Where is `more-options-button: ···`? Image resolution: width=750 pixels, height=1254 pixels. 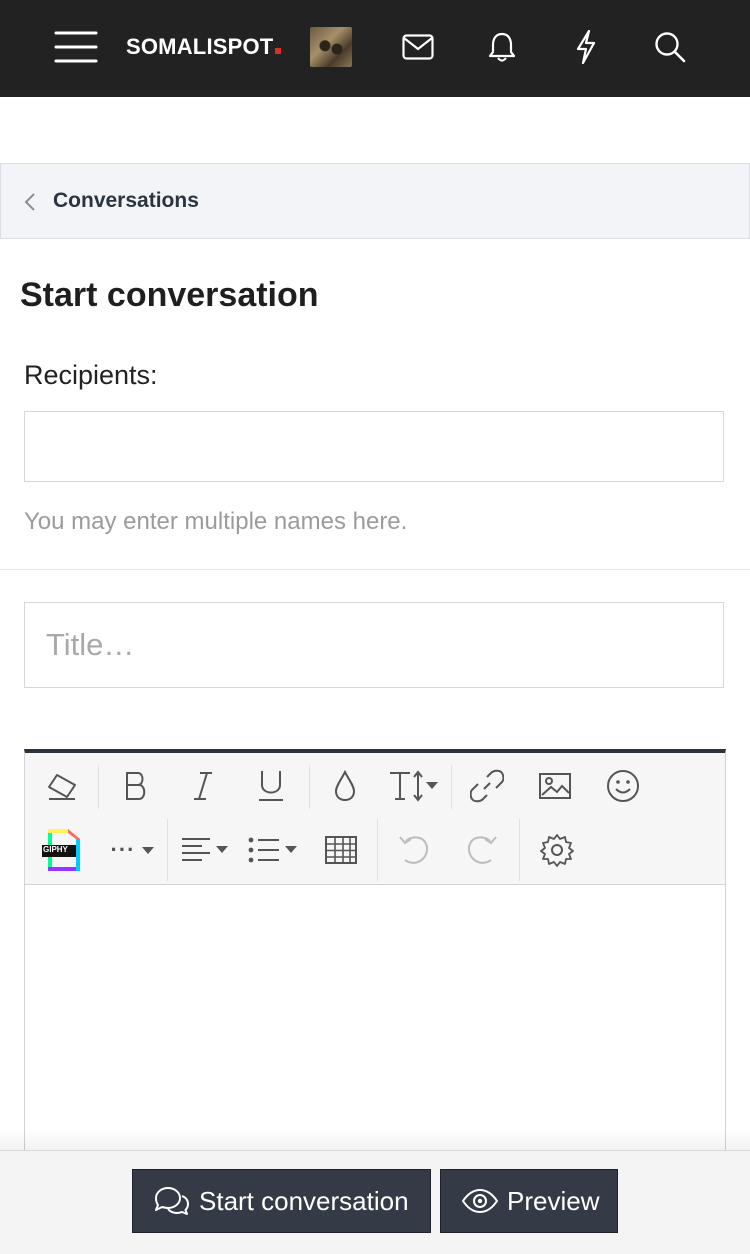 more-options-button: ··· is located at coordinates (133, 850).